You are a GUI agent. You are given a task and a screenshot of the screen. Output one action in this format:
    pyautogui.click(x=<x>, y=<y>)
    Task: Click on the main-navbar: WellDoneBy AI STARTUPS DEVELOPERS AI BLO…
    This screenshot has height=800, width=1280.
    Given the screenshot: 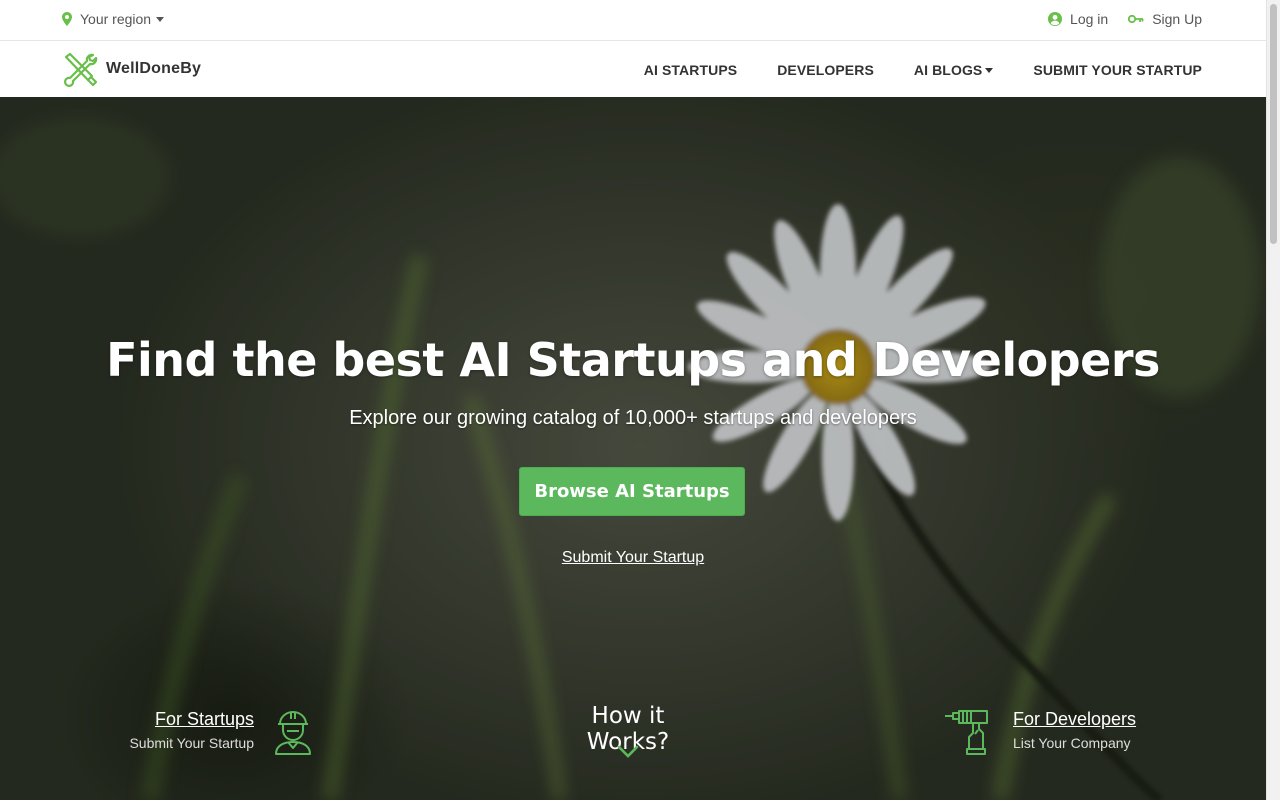 What is the action you would take?
    pyautogui.click(x=633, y=69)
    